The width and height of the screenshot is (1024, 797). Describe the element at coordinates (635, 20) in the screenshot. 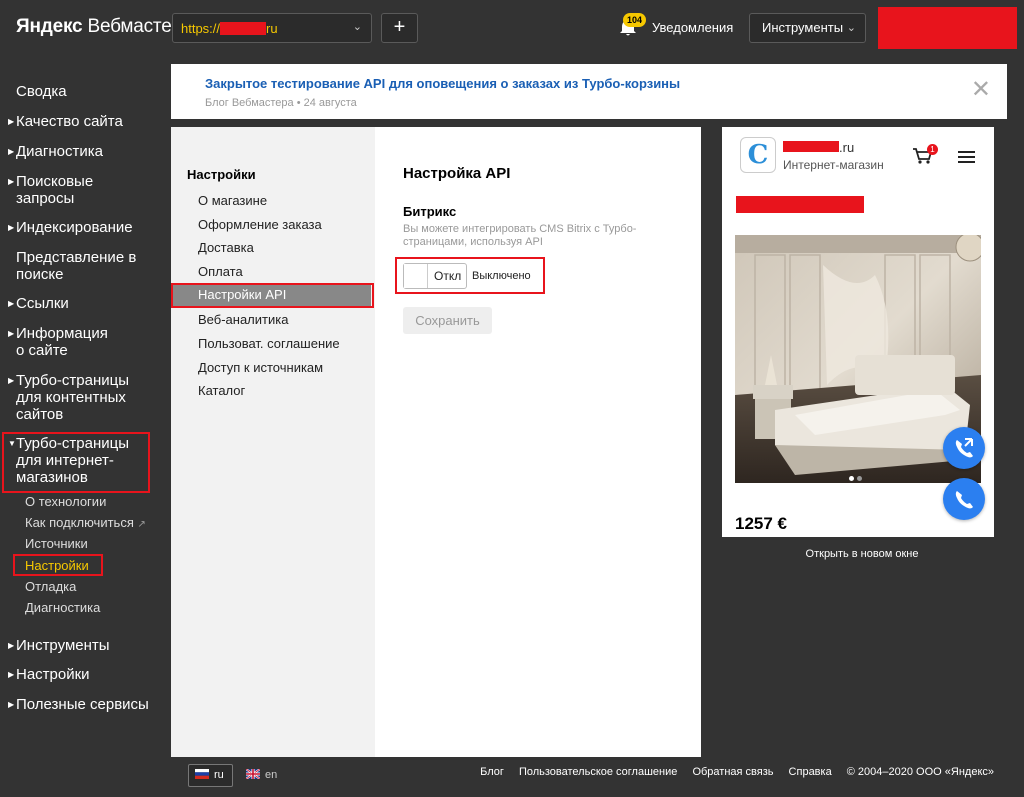

I see `notifications-badge: 104` at that location.